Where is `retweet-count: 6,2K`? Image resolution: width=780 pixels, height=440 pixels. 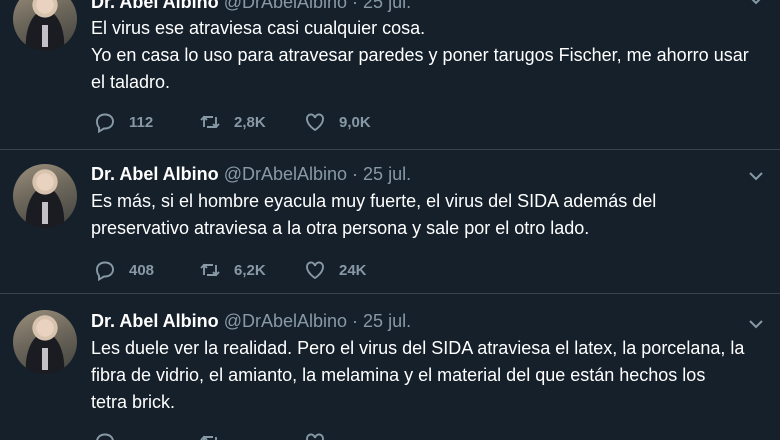
retweet-count: 6,2K is located at coordinates (250, 270).